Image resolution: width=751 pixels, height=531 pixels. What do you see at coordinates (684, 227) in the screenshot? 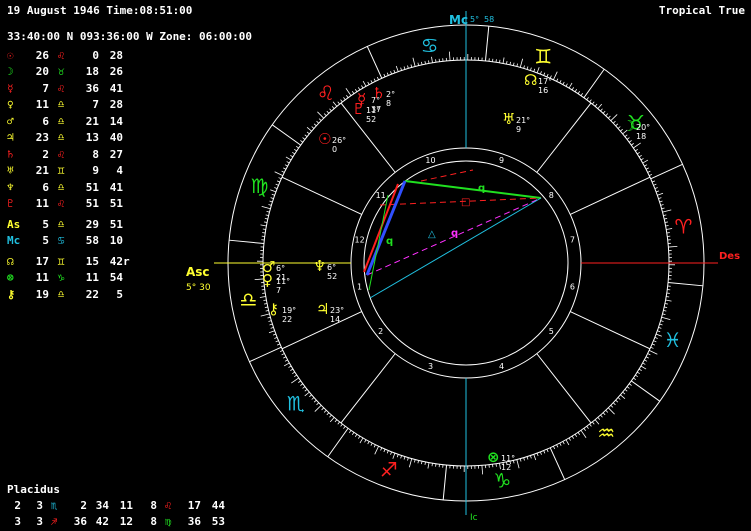
I see `zodiac-sign-glyph: ♈` at bounding box center [684, 227].